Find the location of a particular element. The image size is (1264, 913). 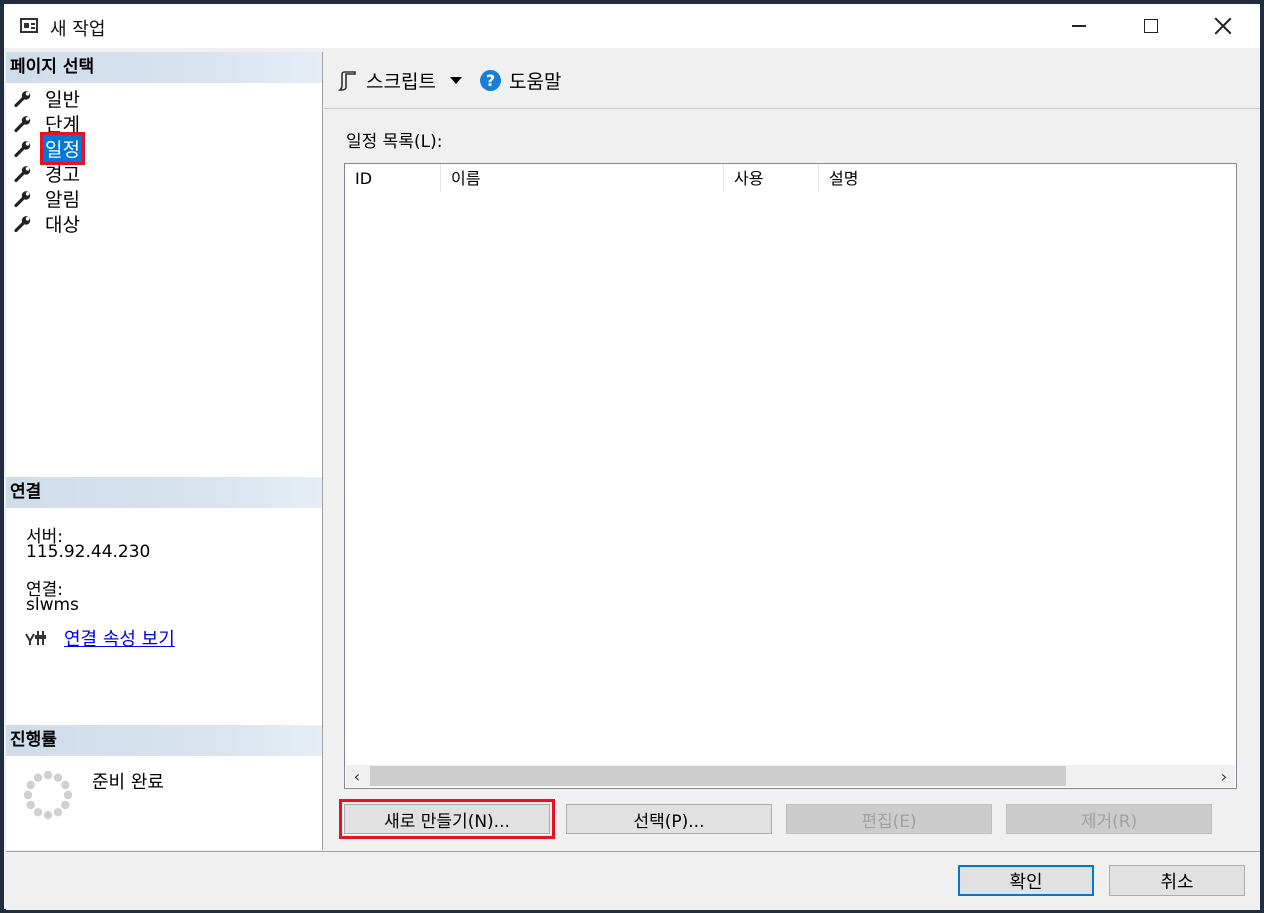

close-icon is located at coordinates (1223, 26).